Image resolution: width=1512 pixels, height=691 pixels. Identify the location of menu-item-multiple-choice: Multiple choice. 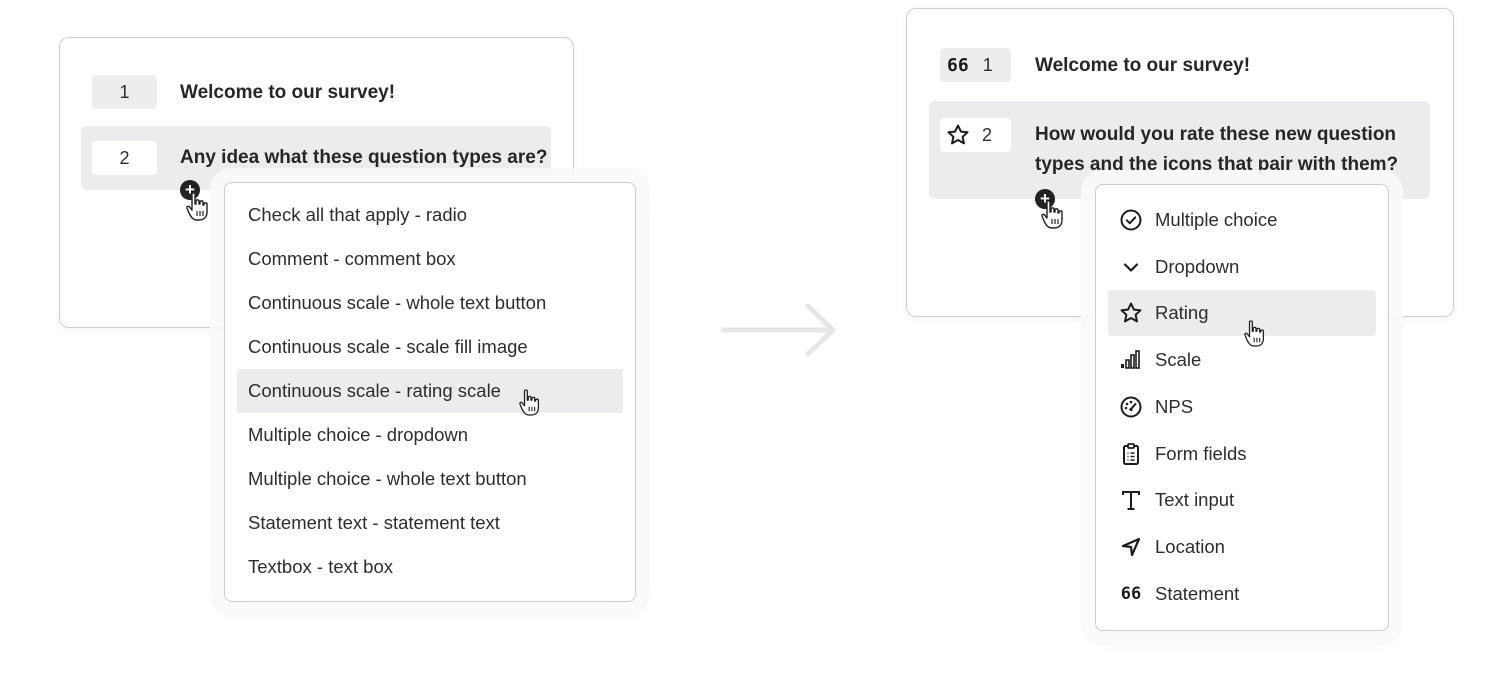
(1242, 220).